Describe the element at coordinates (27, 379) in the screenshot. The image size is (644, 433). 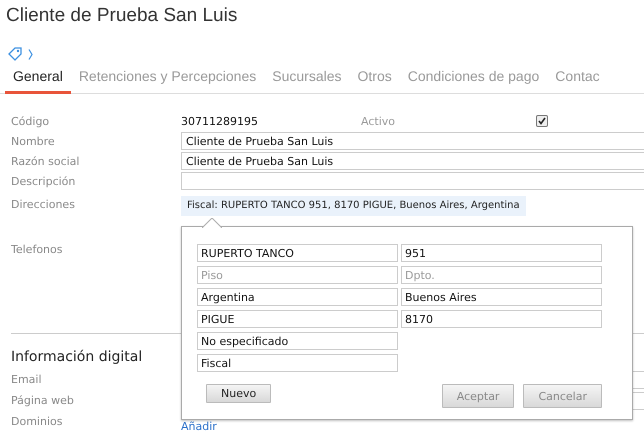
I see `field-label: Email` at that location.